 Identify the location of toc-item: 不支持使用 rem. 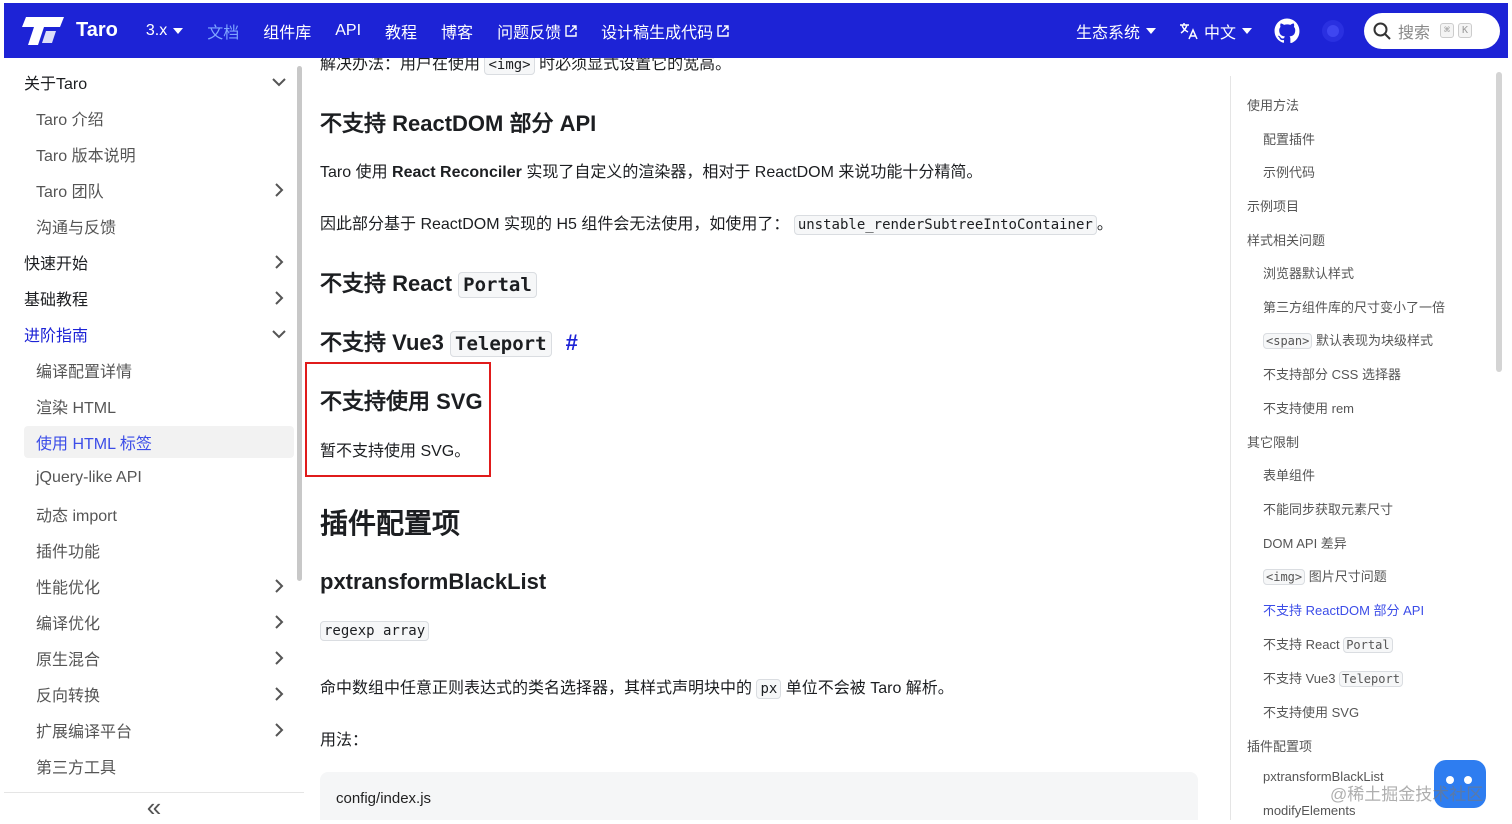
(1308, 407).